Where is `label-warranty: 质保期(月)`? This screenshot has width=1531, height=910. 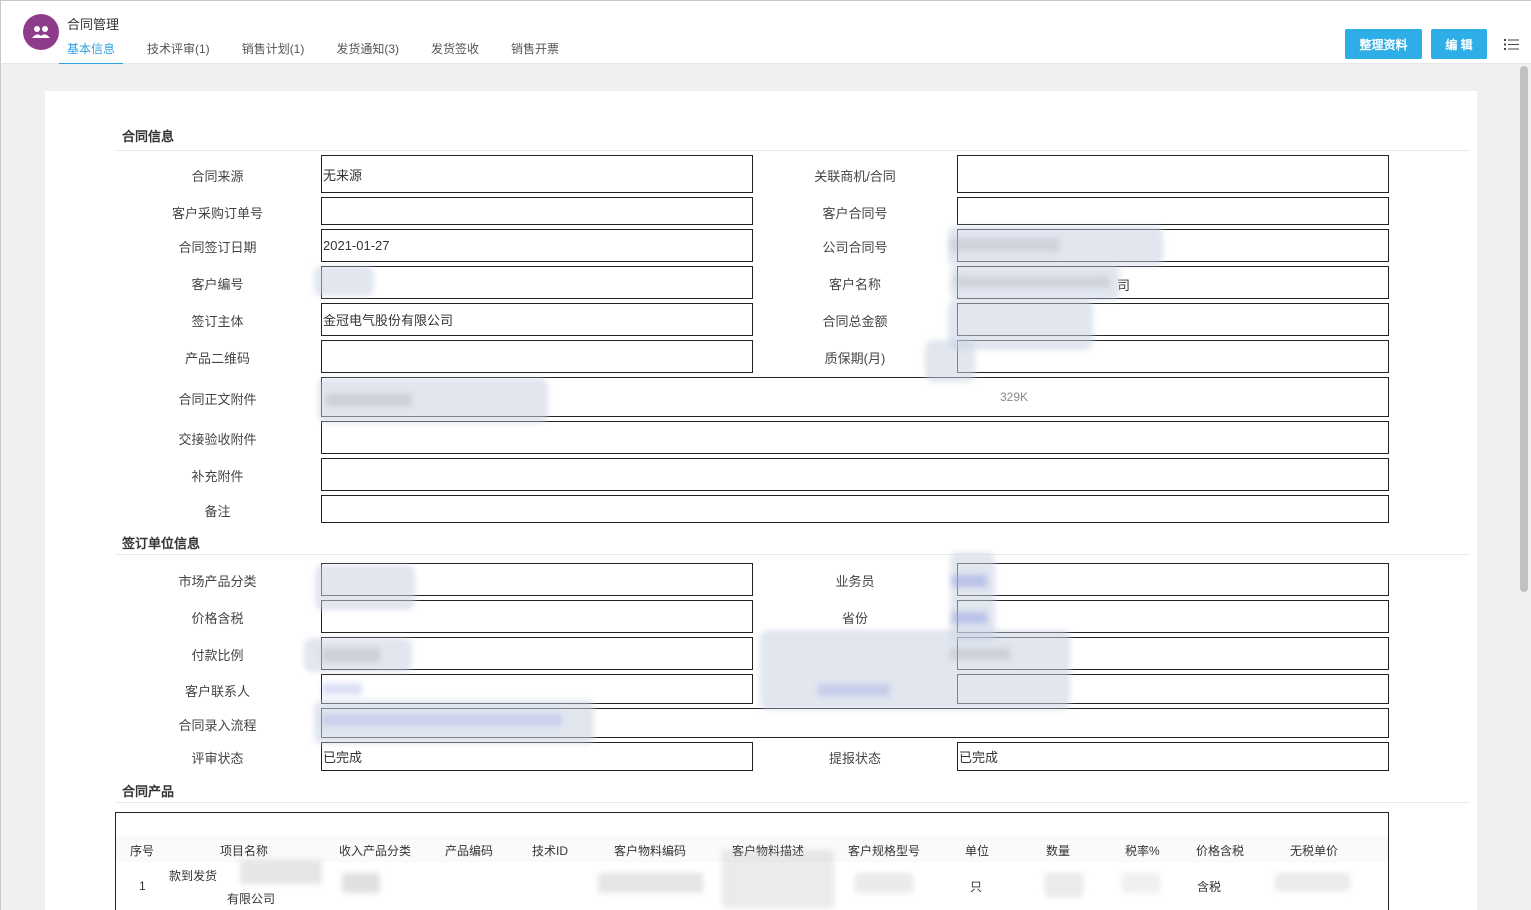 label-warranty: 质保期(月) is located at coordinates (855, 358).